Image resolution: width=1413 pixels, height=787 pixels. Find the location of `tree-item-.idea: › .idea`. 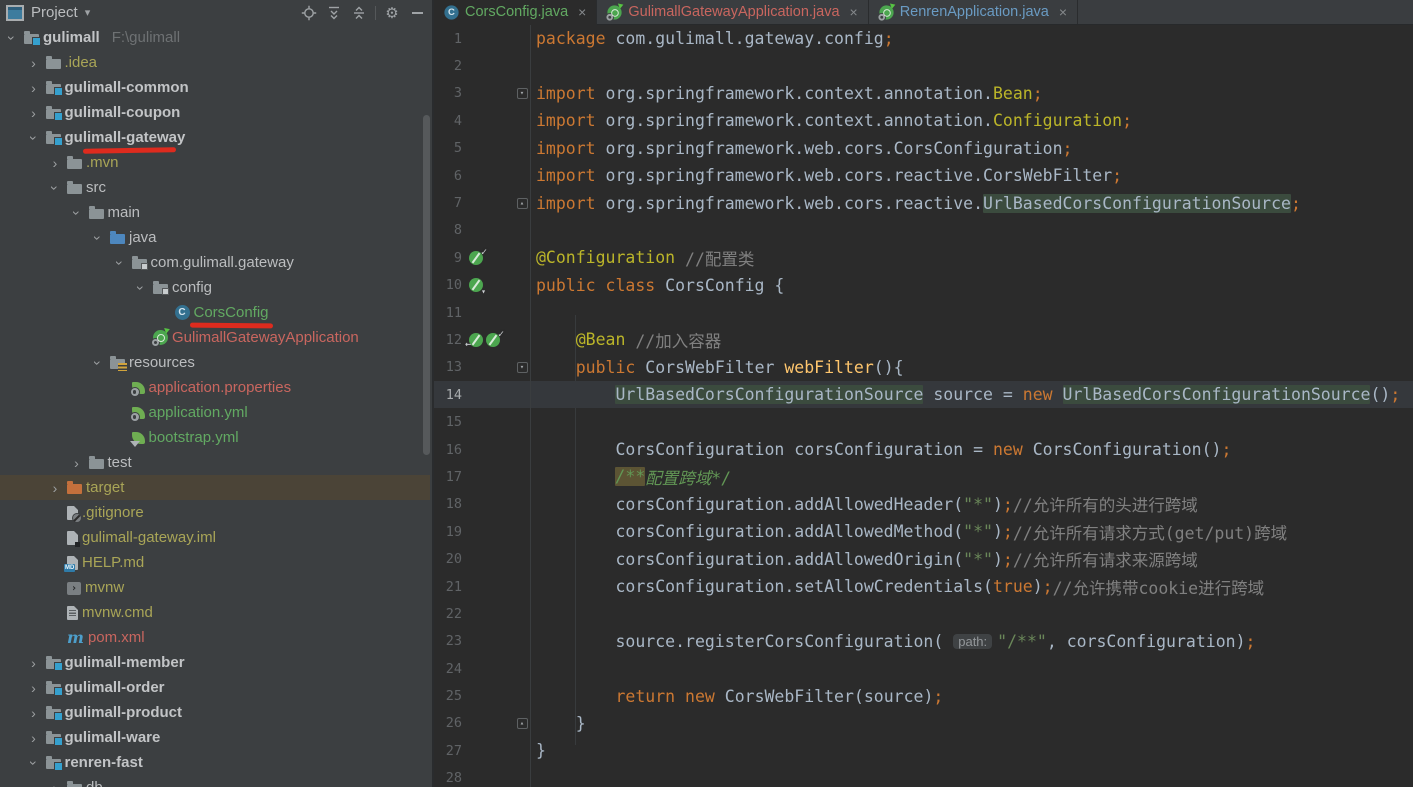

tree-item-.idea: › .idea is located at coordinates (215, 62).